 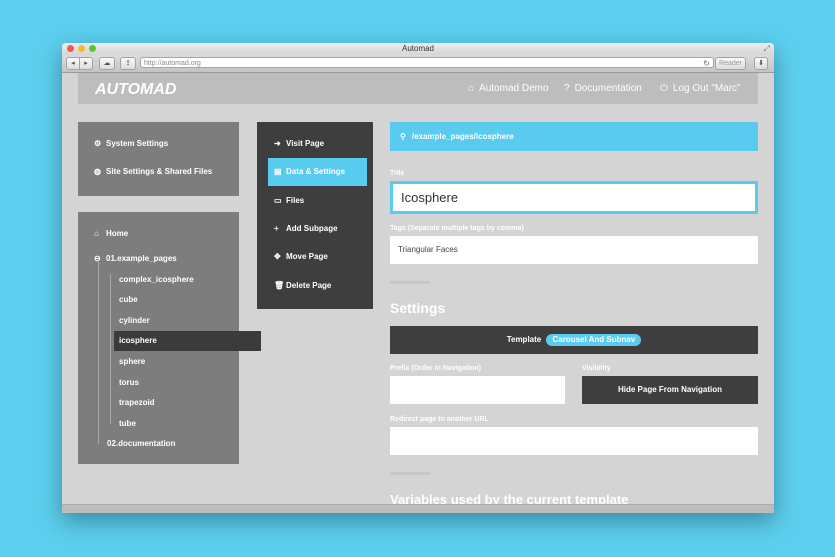 What do you see at coordinates (127, 424) in the screenshot?
I see `tree-item-tube: tube` at bounding box center [127, 424].